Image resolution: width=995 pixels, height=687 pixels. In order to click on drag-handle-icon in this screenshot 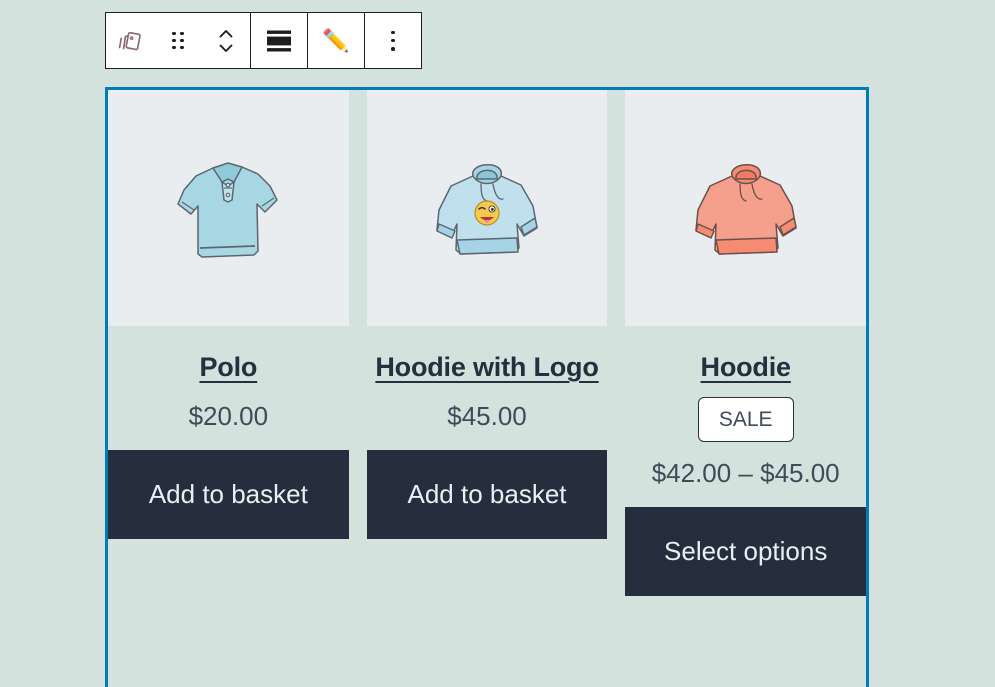, I will do `click(178, 40)`.